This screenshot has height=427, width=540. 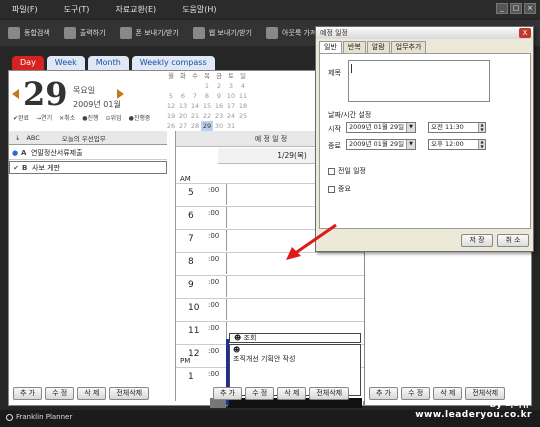 What do you see at coordinates (228, 393) in the screenshot?
I see `schedule-add-button: 추 가` at bounding box center [228, 393].